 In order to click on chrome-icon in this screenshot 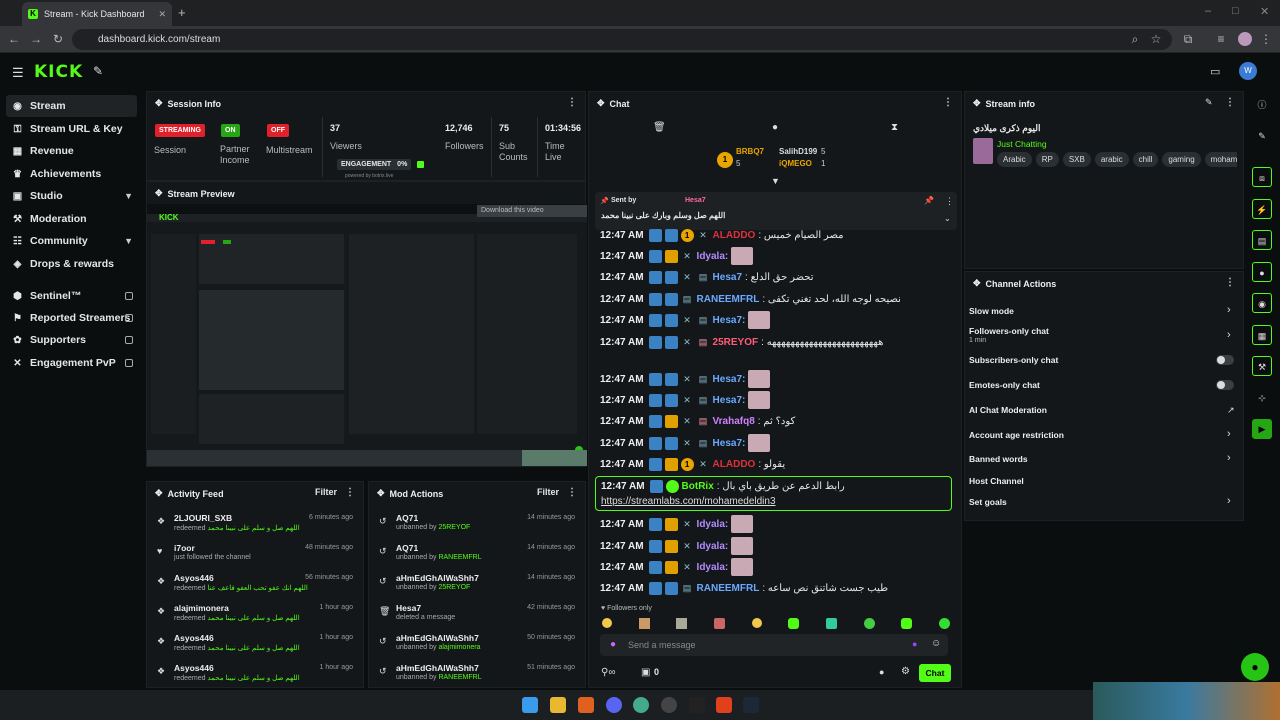, I will do `click(641, 705)`.